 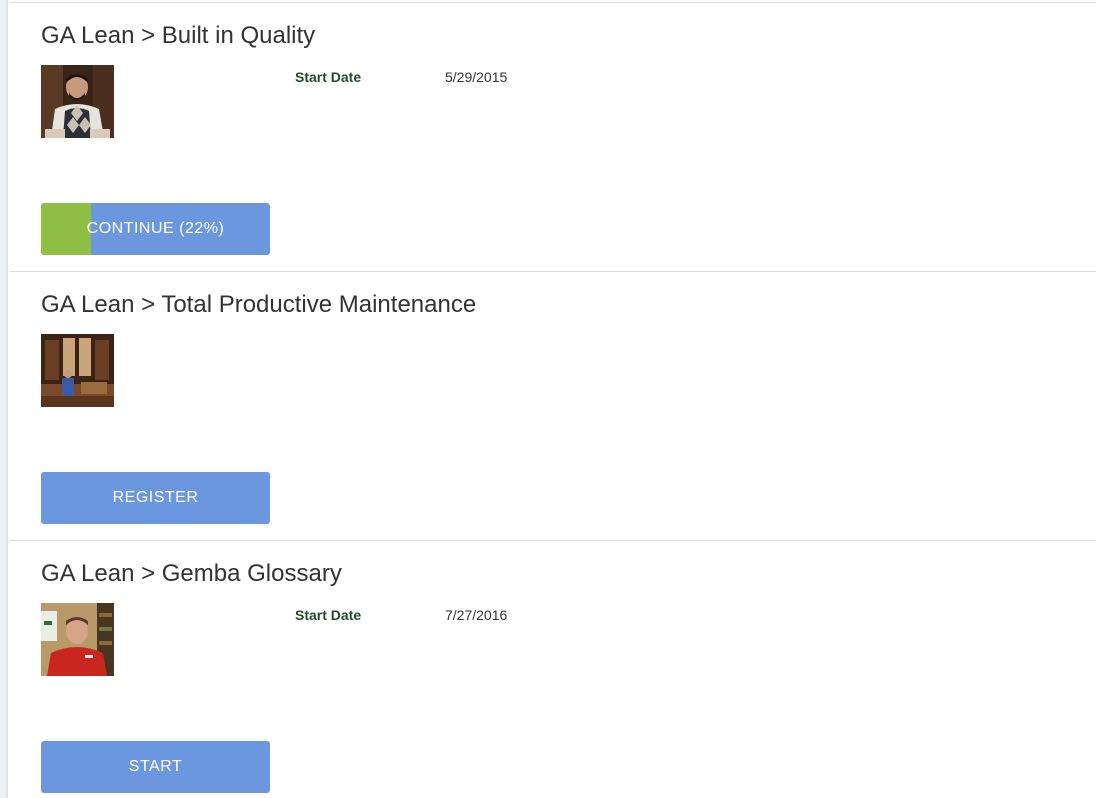 What do you see at coordinates (4, 399) in the screenshot?
I see `left-rail` at bounding box center [4, 399].